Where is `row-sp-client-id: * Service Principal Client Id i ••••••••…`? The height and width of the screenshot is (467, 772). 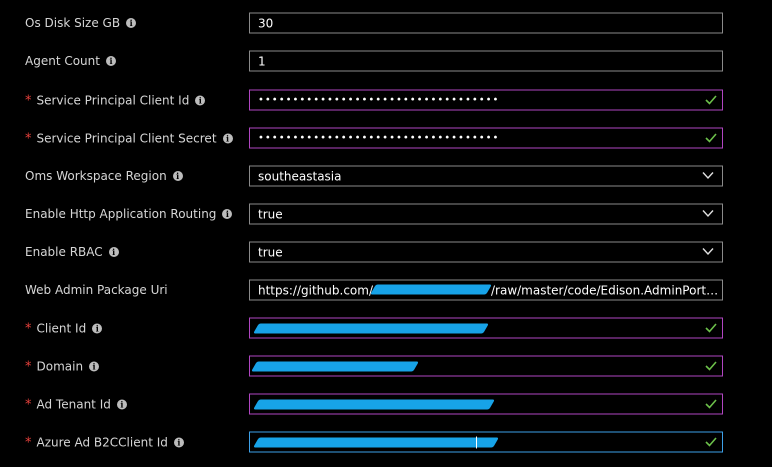 row-sp-client-id: * Service Principal Client Id i ••••••••… is located at coordinates (386, 100).